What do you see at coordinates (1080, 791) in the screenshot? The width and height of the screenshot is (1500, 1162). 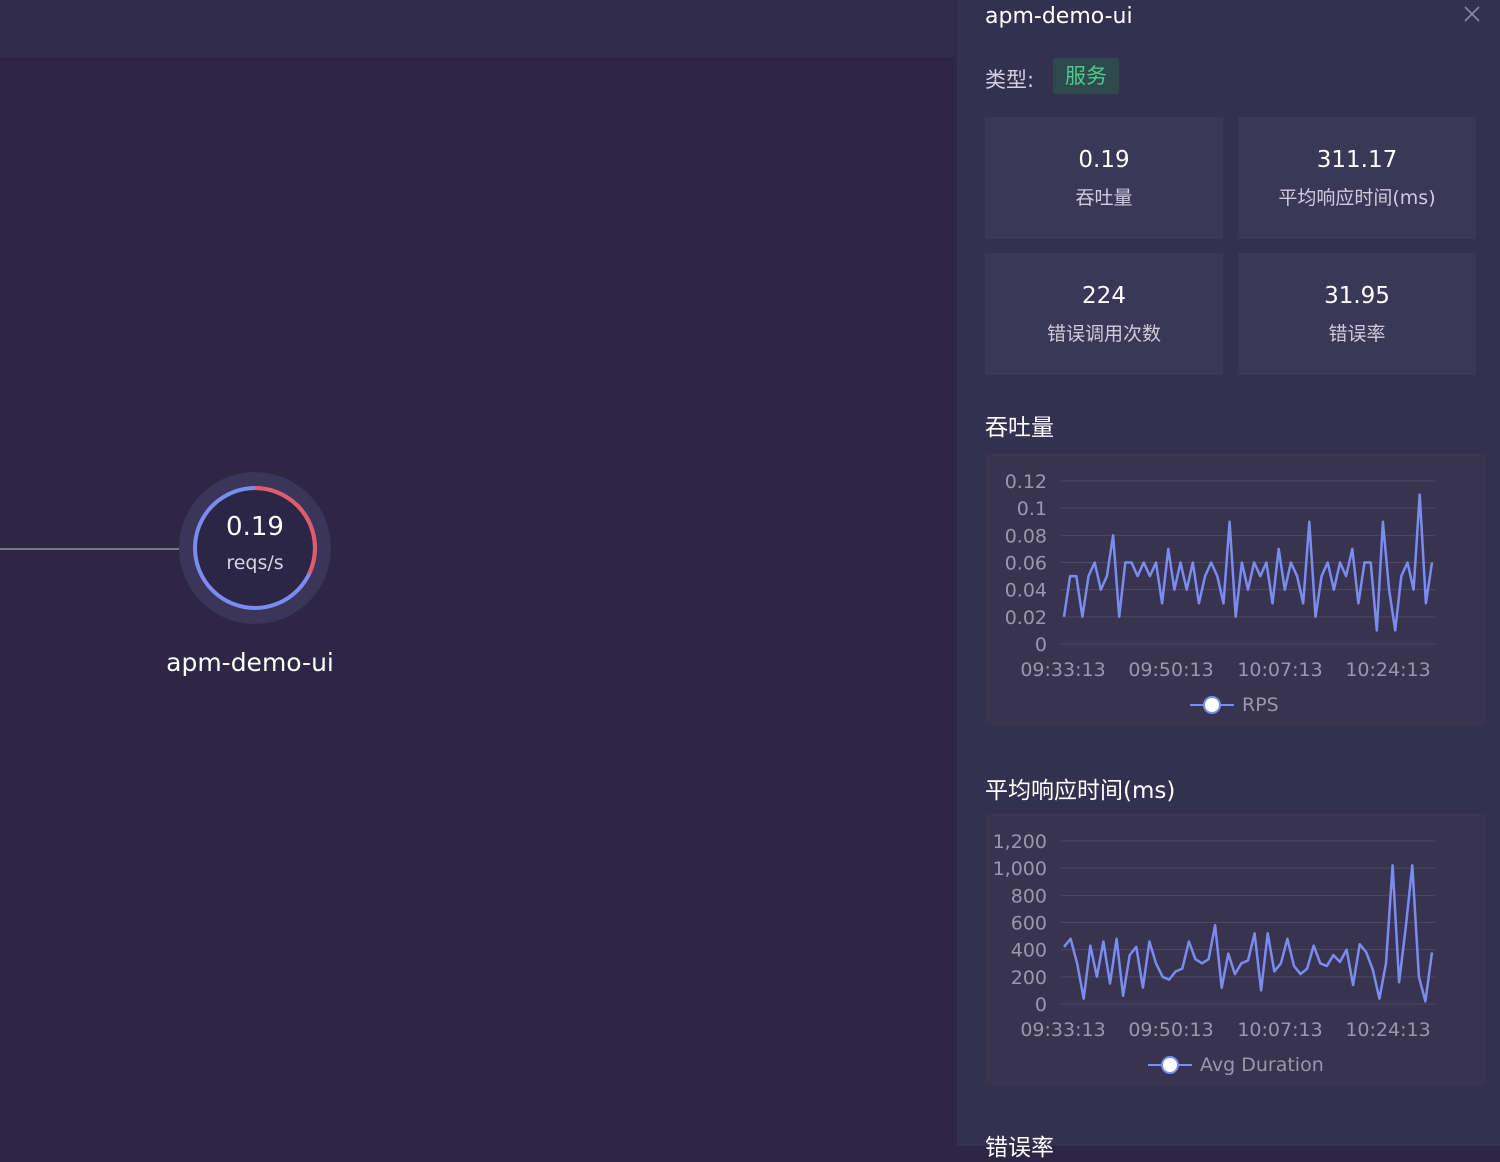 I see `section-title-duration: 平均响应时间(ms)` at bounding box center [1080, 791].